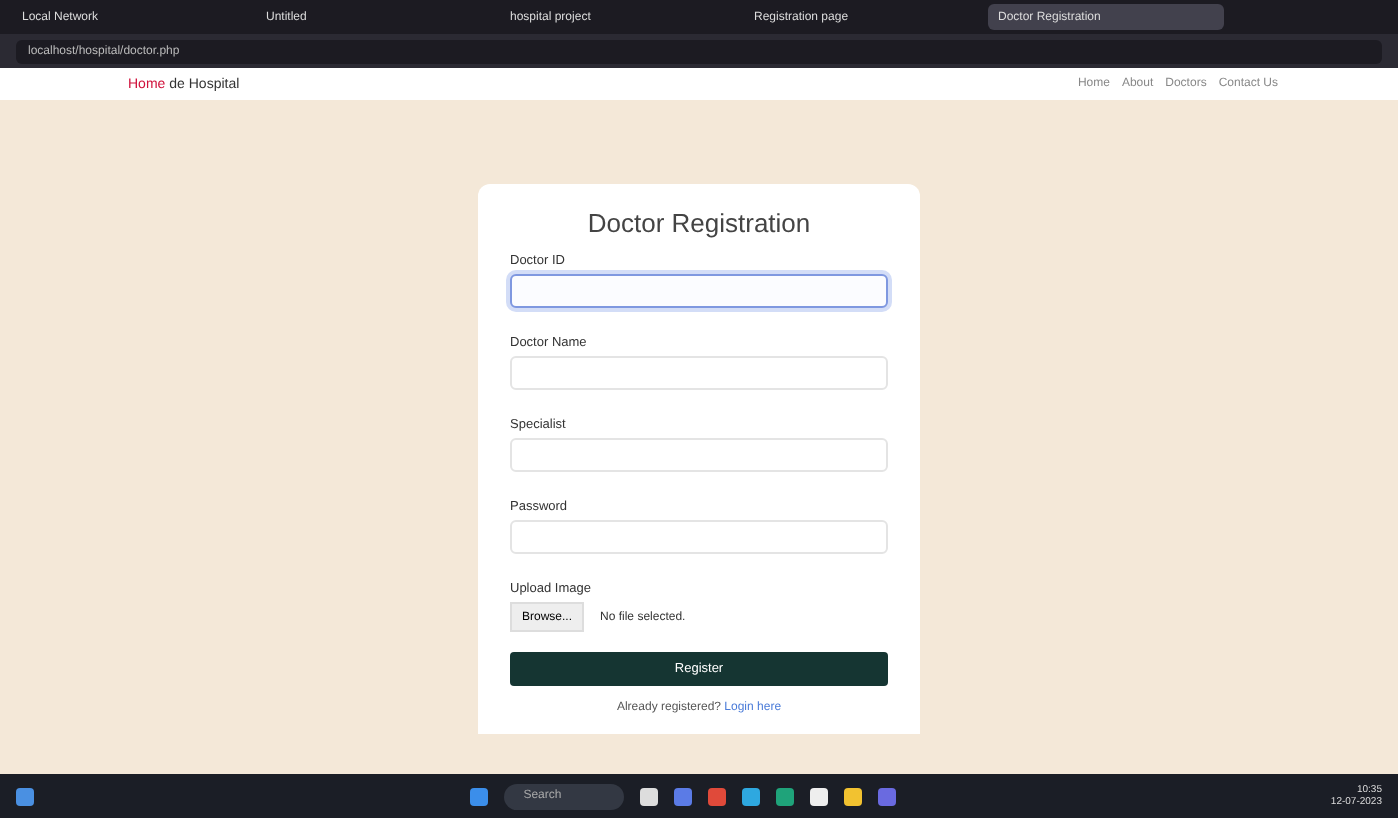 This screenshot has height=818, width=1398. What do you see at coordinates (25, 796) in the screenshot?
I see `widgets-icon` at bounding box center [25, 796].